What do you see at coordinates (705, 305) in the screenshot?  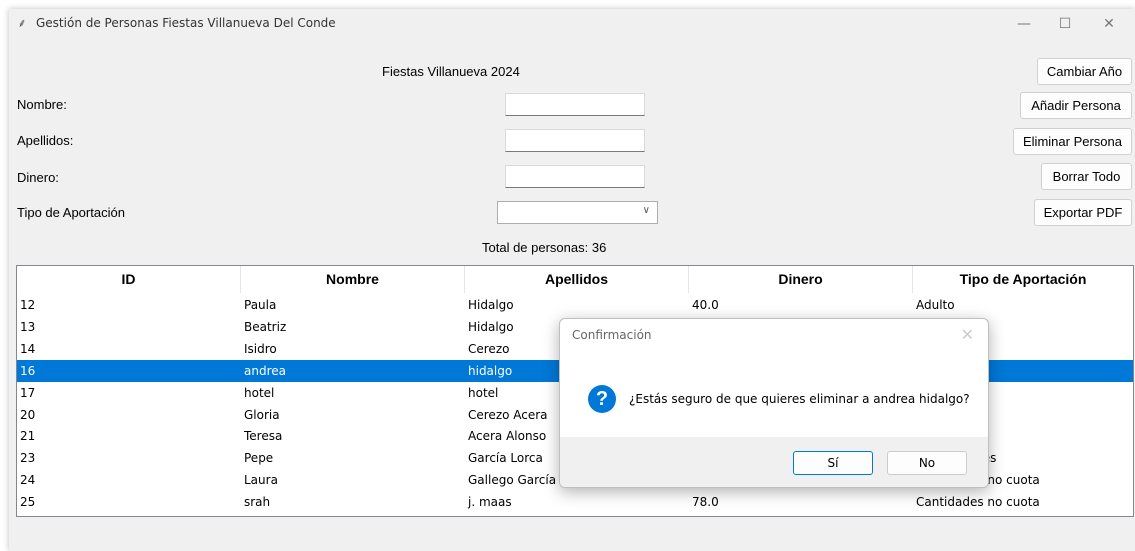 I see `cell-dinero: 40.0` at bounding box center [705, 305].